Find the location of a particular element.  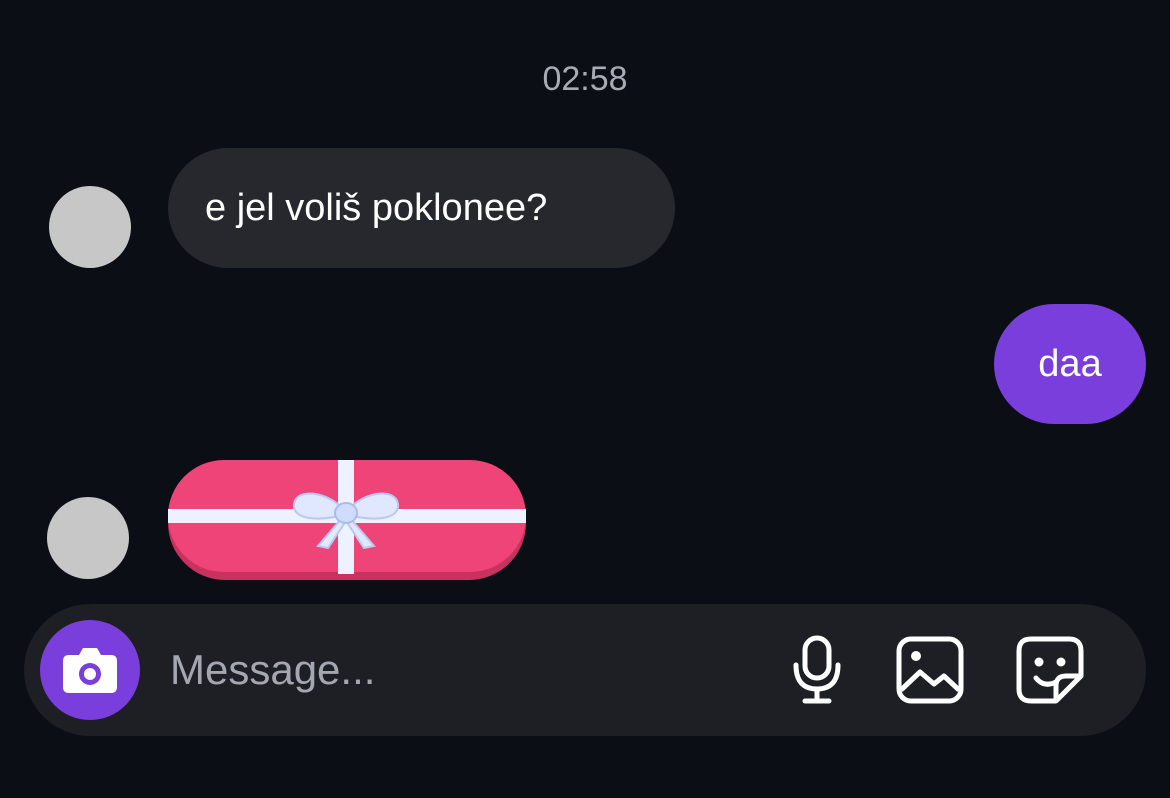

camera-icon is located at coordinates (90, 670).